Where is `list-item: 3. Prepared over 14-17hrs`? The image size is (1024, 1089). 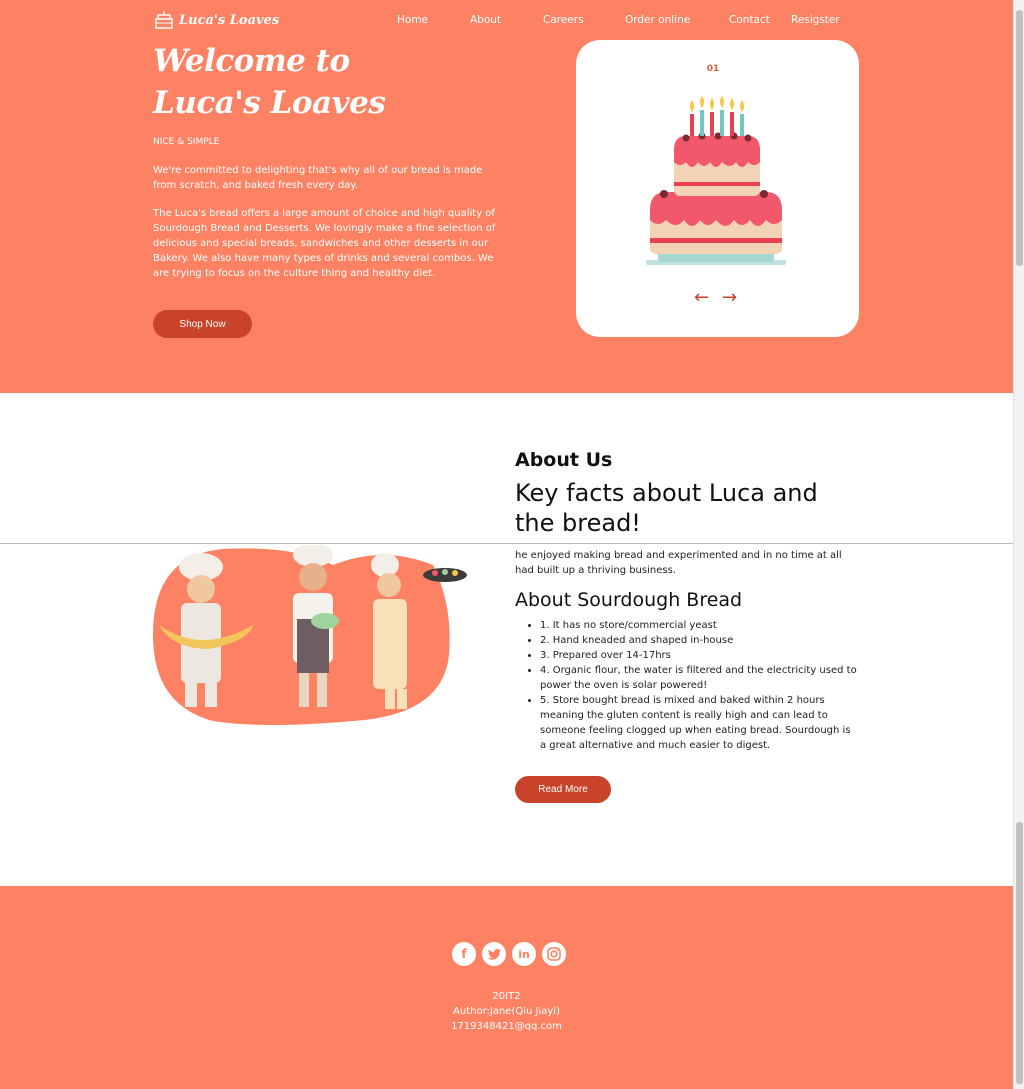 list-item: 3. Prepared over 14-17hrs is located at coordinates (699, 655).